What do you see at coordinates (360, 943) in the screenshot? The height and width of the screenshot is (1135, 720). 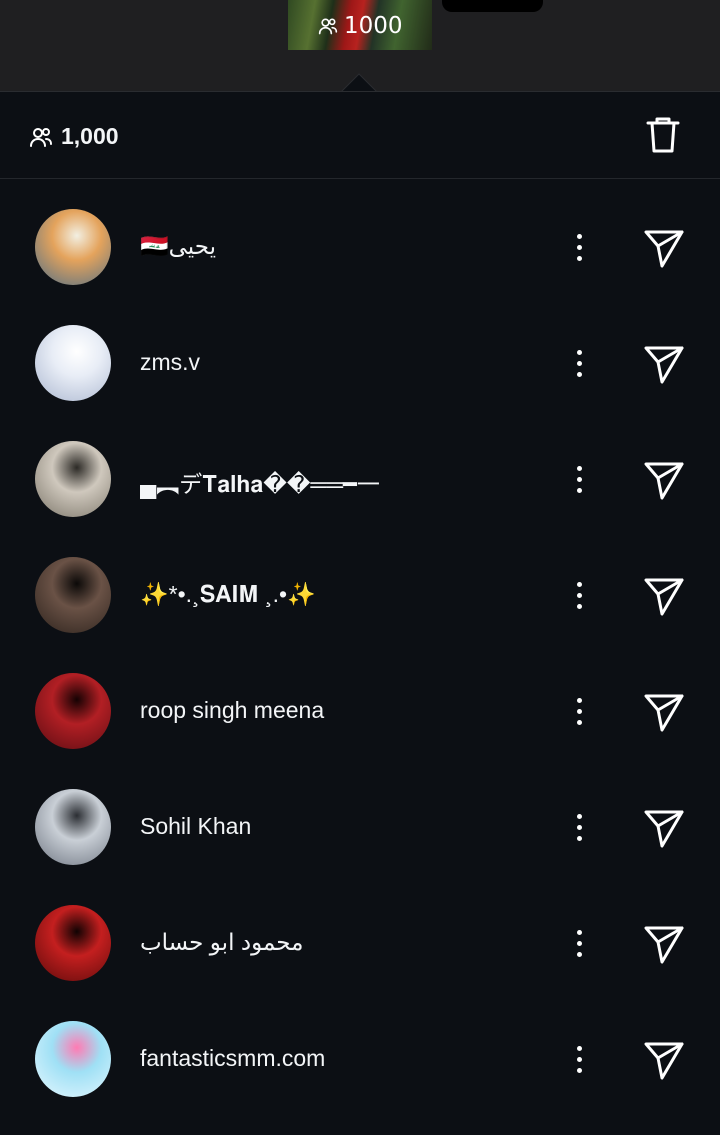 I see `viewer-row: محمود ابو حساب` at bounding box center [360, 943].